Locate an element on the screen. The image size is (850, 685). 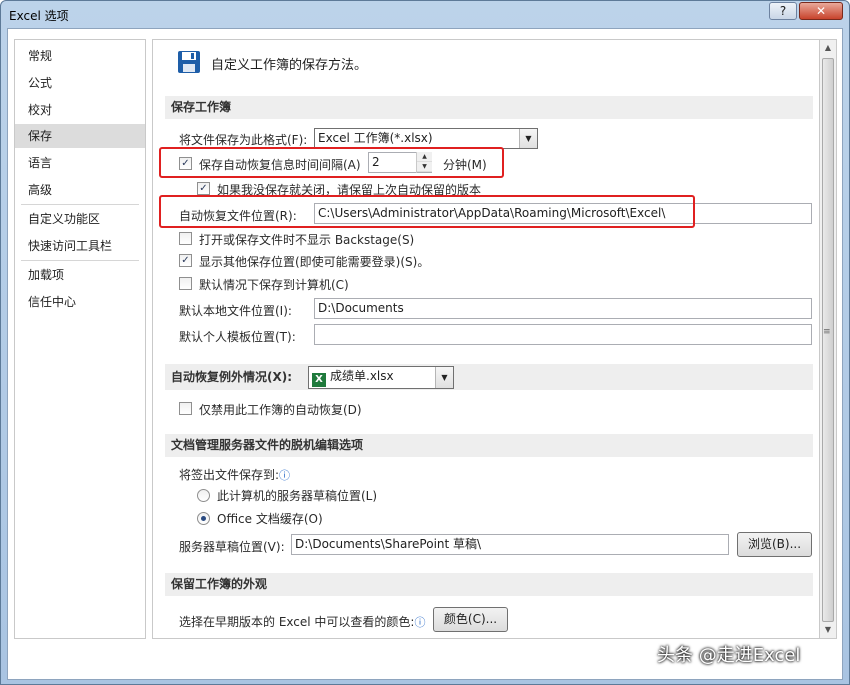
save-to-computer-label: 默认情况下保存到计算机(C) is located at coordinates (274, 285).